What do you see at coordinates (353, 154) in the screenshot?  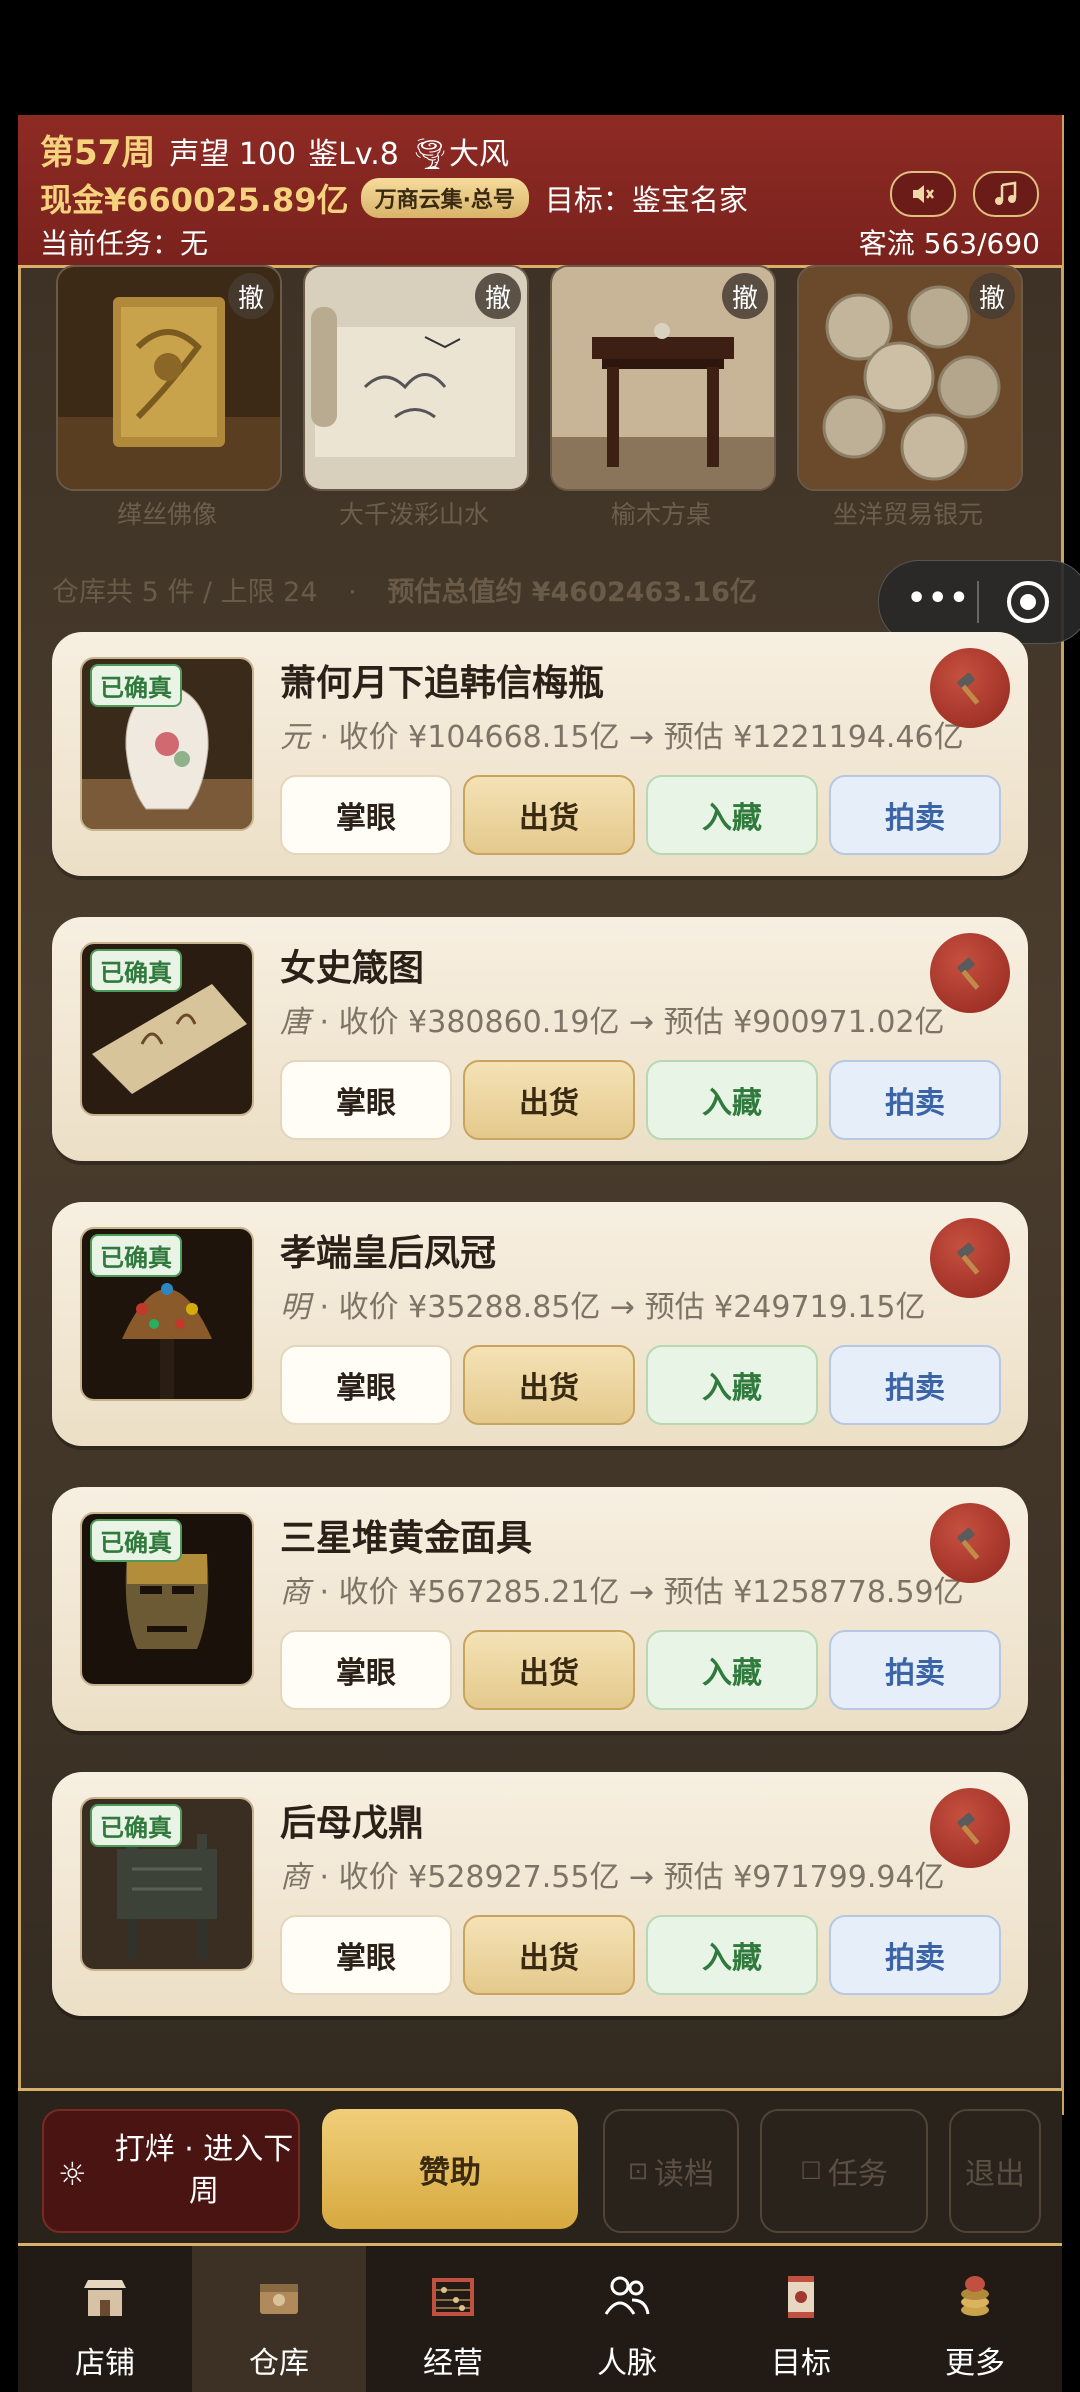 I see `appraise-level-label: 鉴Lv.8` at bounding box center [353, 154].